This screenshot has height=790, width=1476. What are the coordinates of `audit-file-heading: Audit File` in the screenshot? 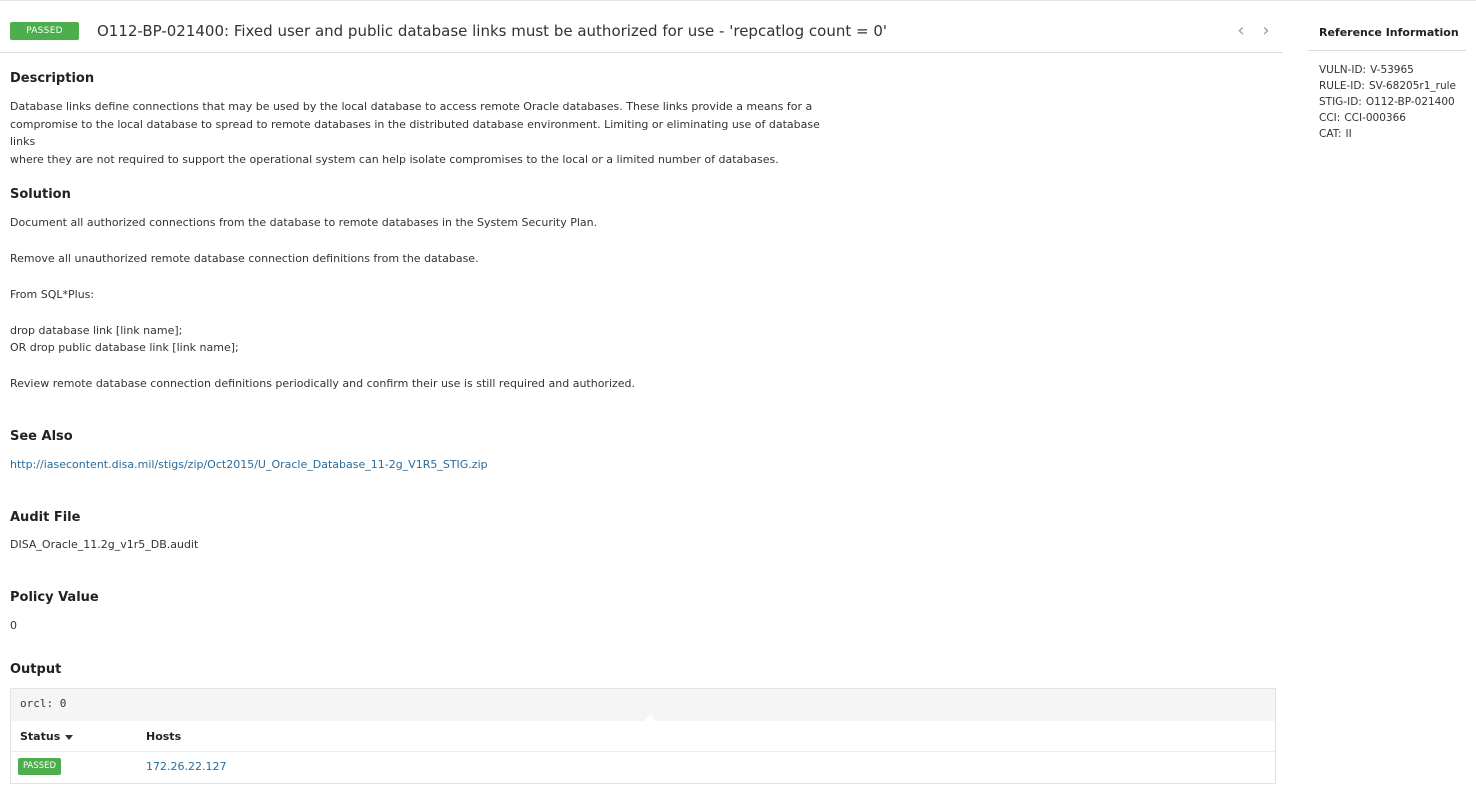 It's located at (45, 517).